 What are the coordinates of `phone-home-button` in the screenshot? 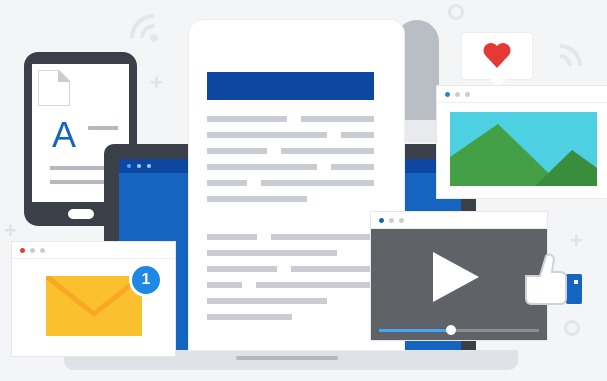 It's located at (81, 214).